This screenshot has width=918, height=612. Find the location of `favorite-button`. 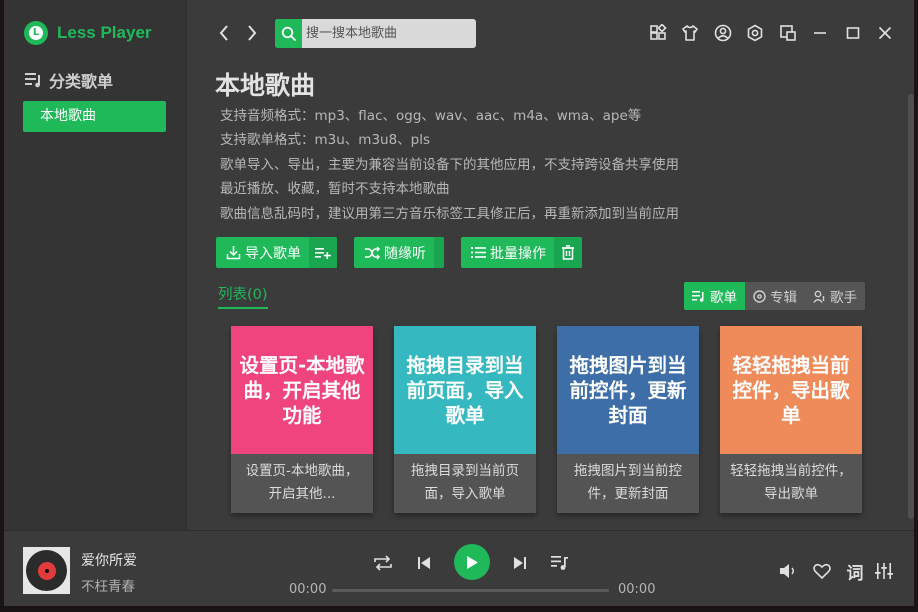

favorite-button is located at coordinates (822, 571).